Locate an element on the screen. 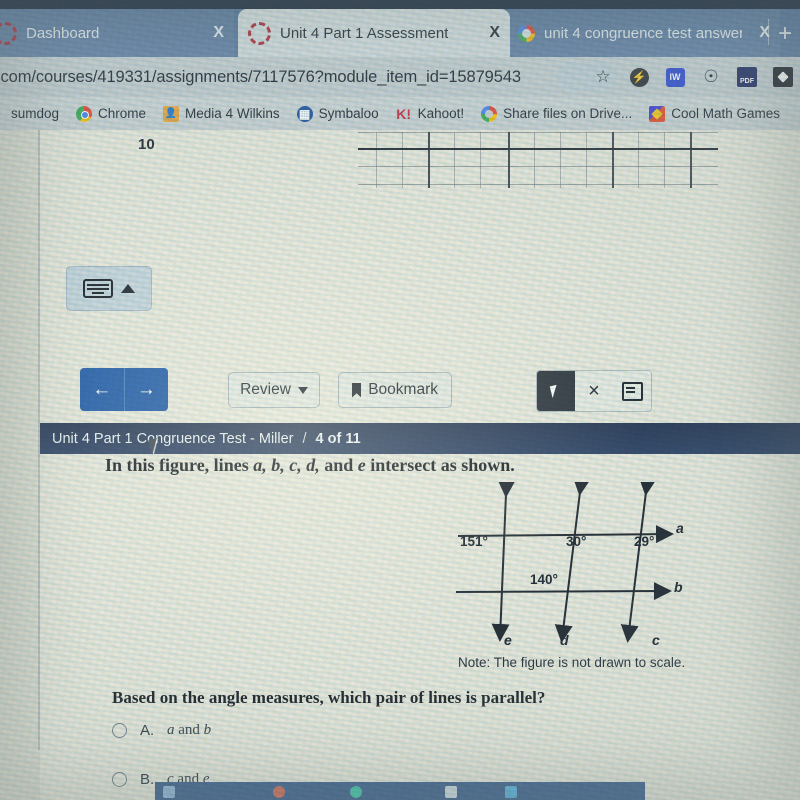 The width and height of the screenshot is (800, 800). diamond-icon is located at coordinates (783, 77).